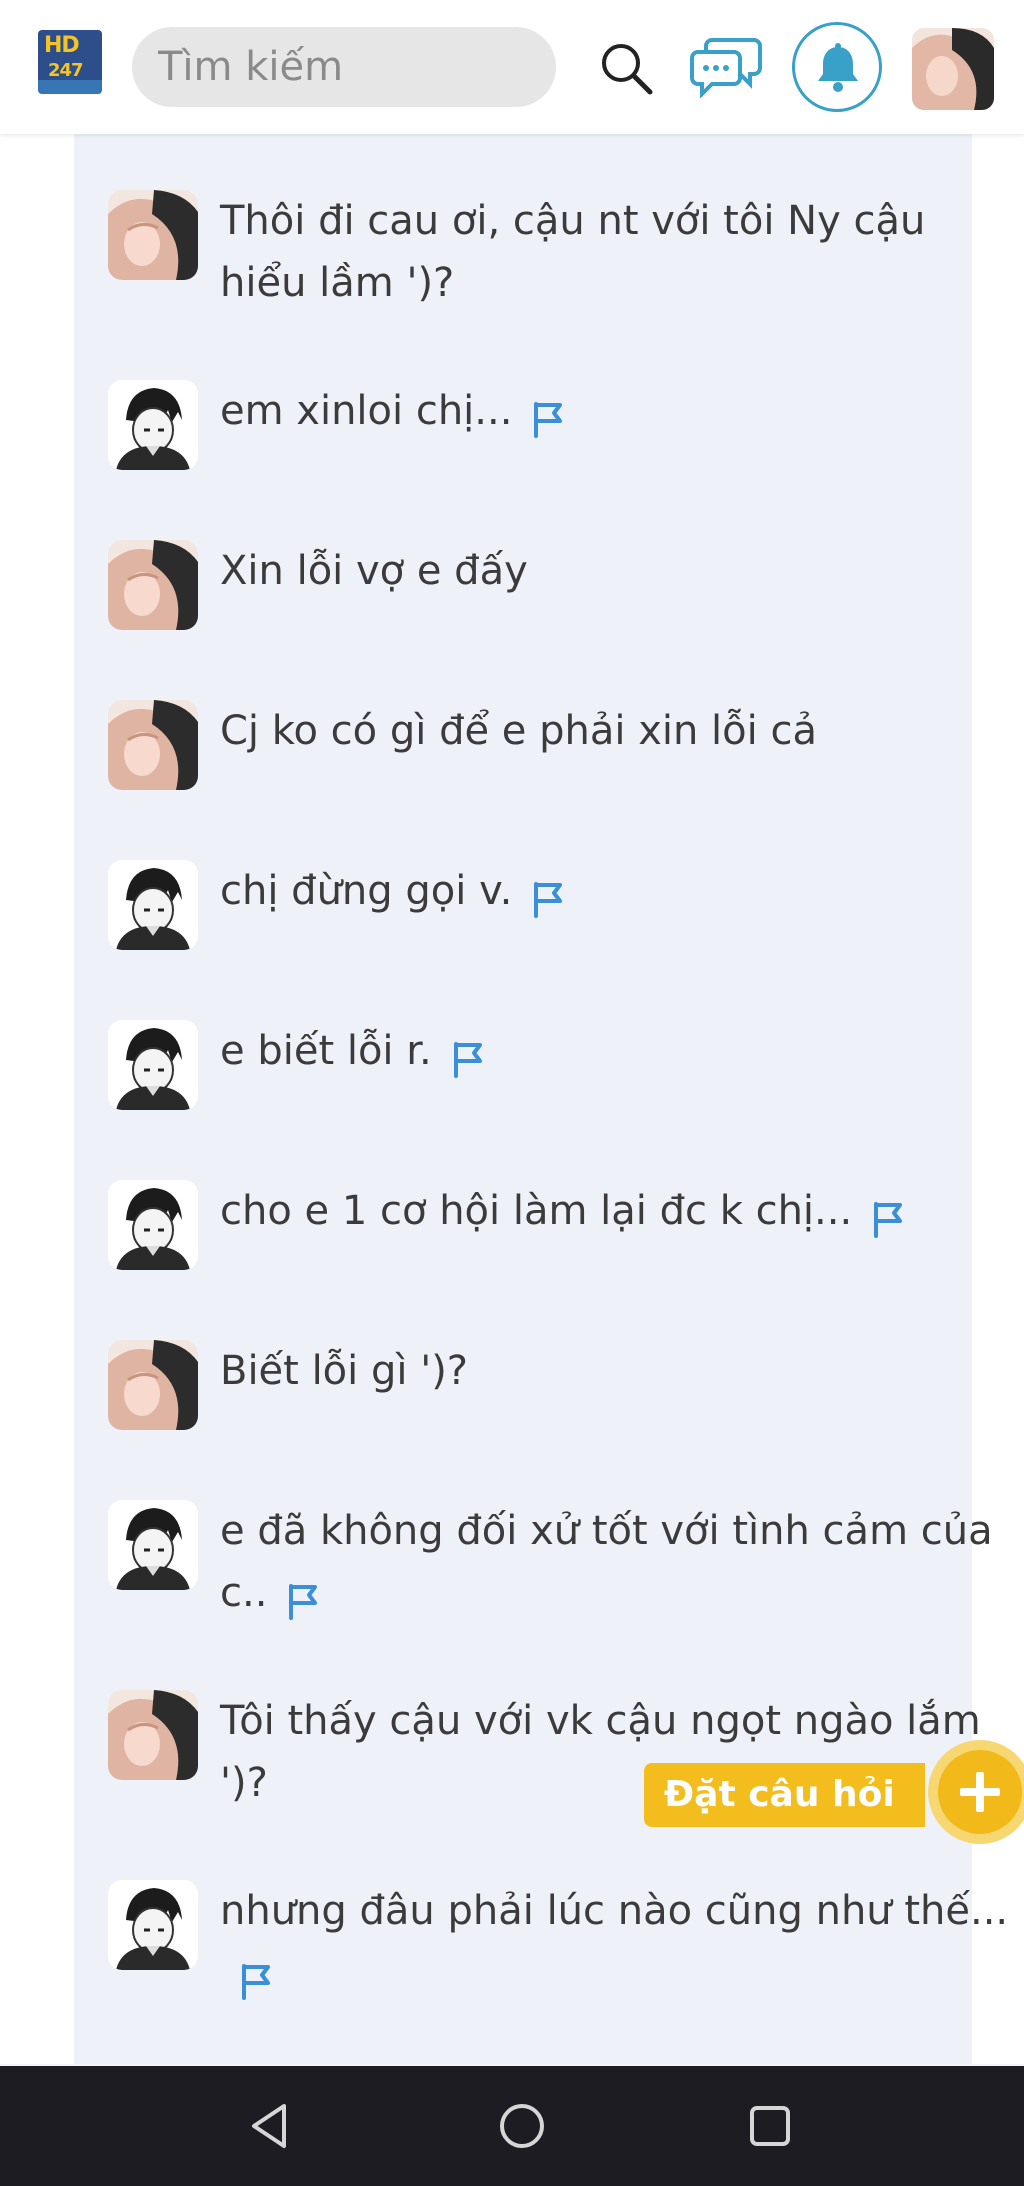  I want to click on ask-question-button: Đặt câu hỏi, so click(784, 1795).